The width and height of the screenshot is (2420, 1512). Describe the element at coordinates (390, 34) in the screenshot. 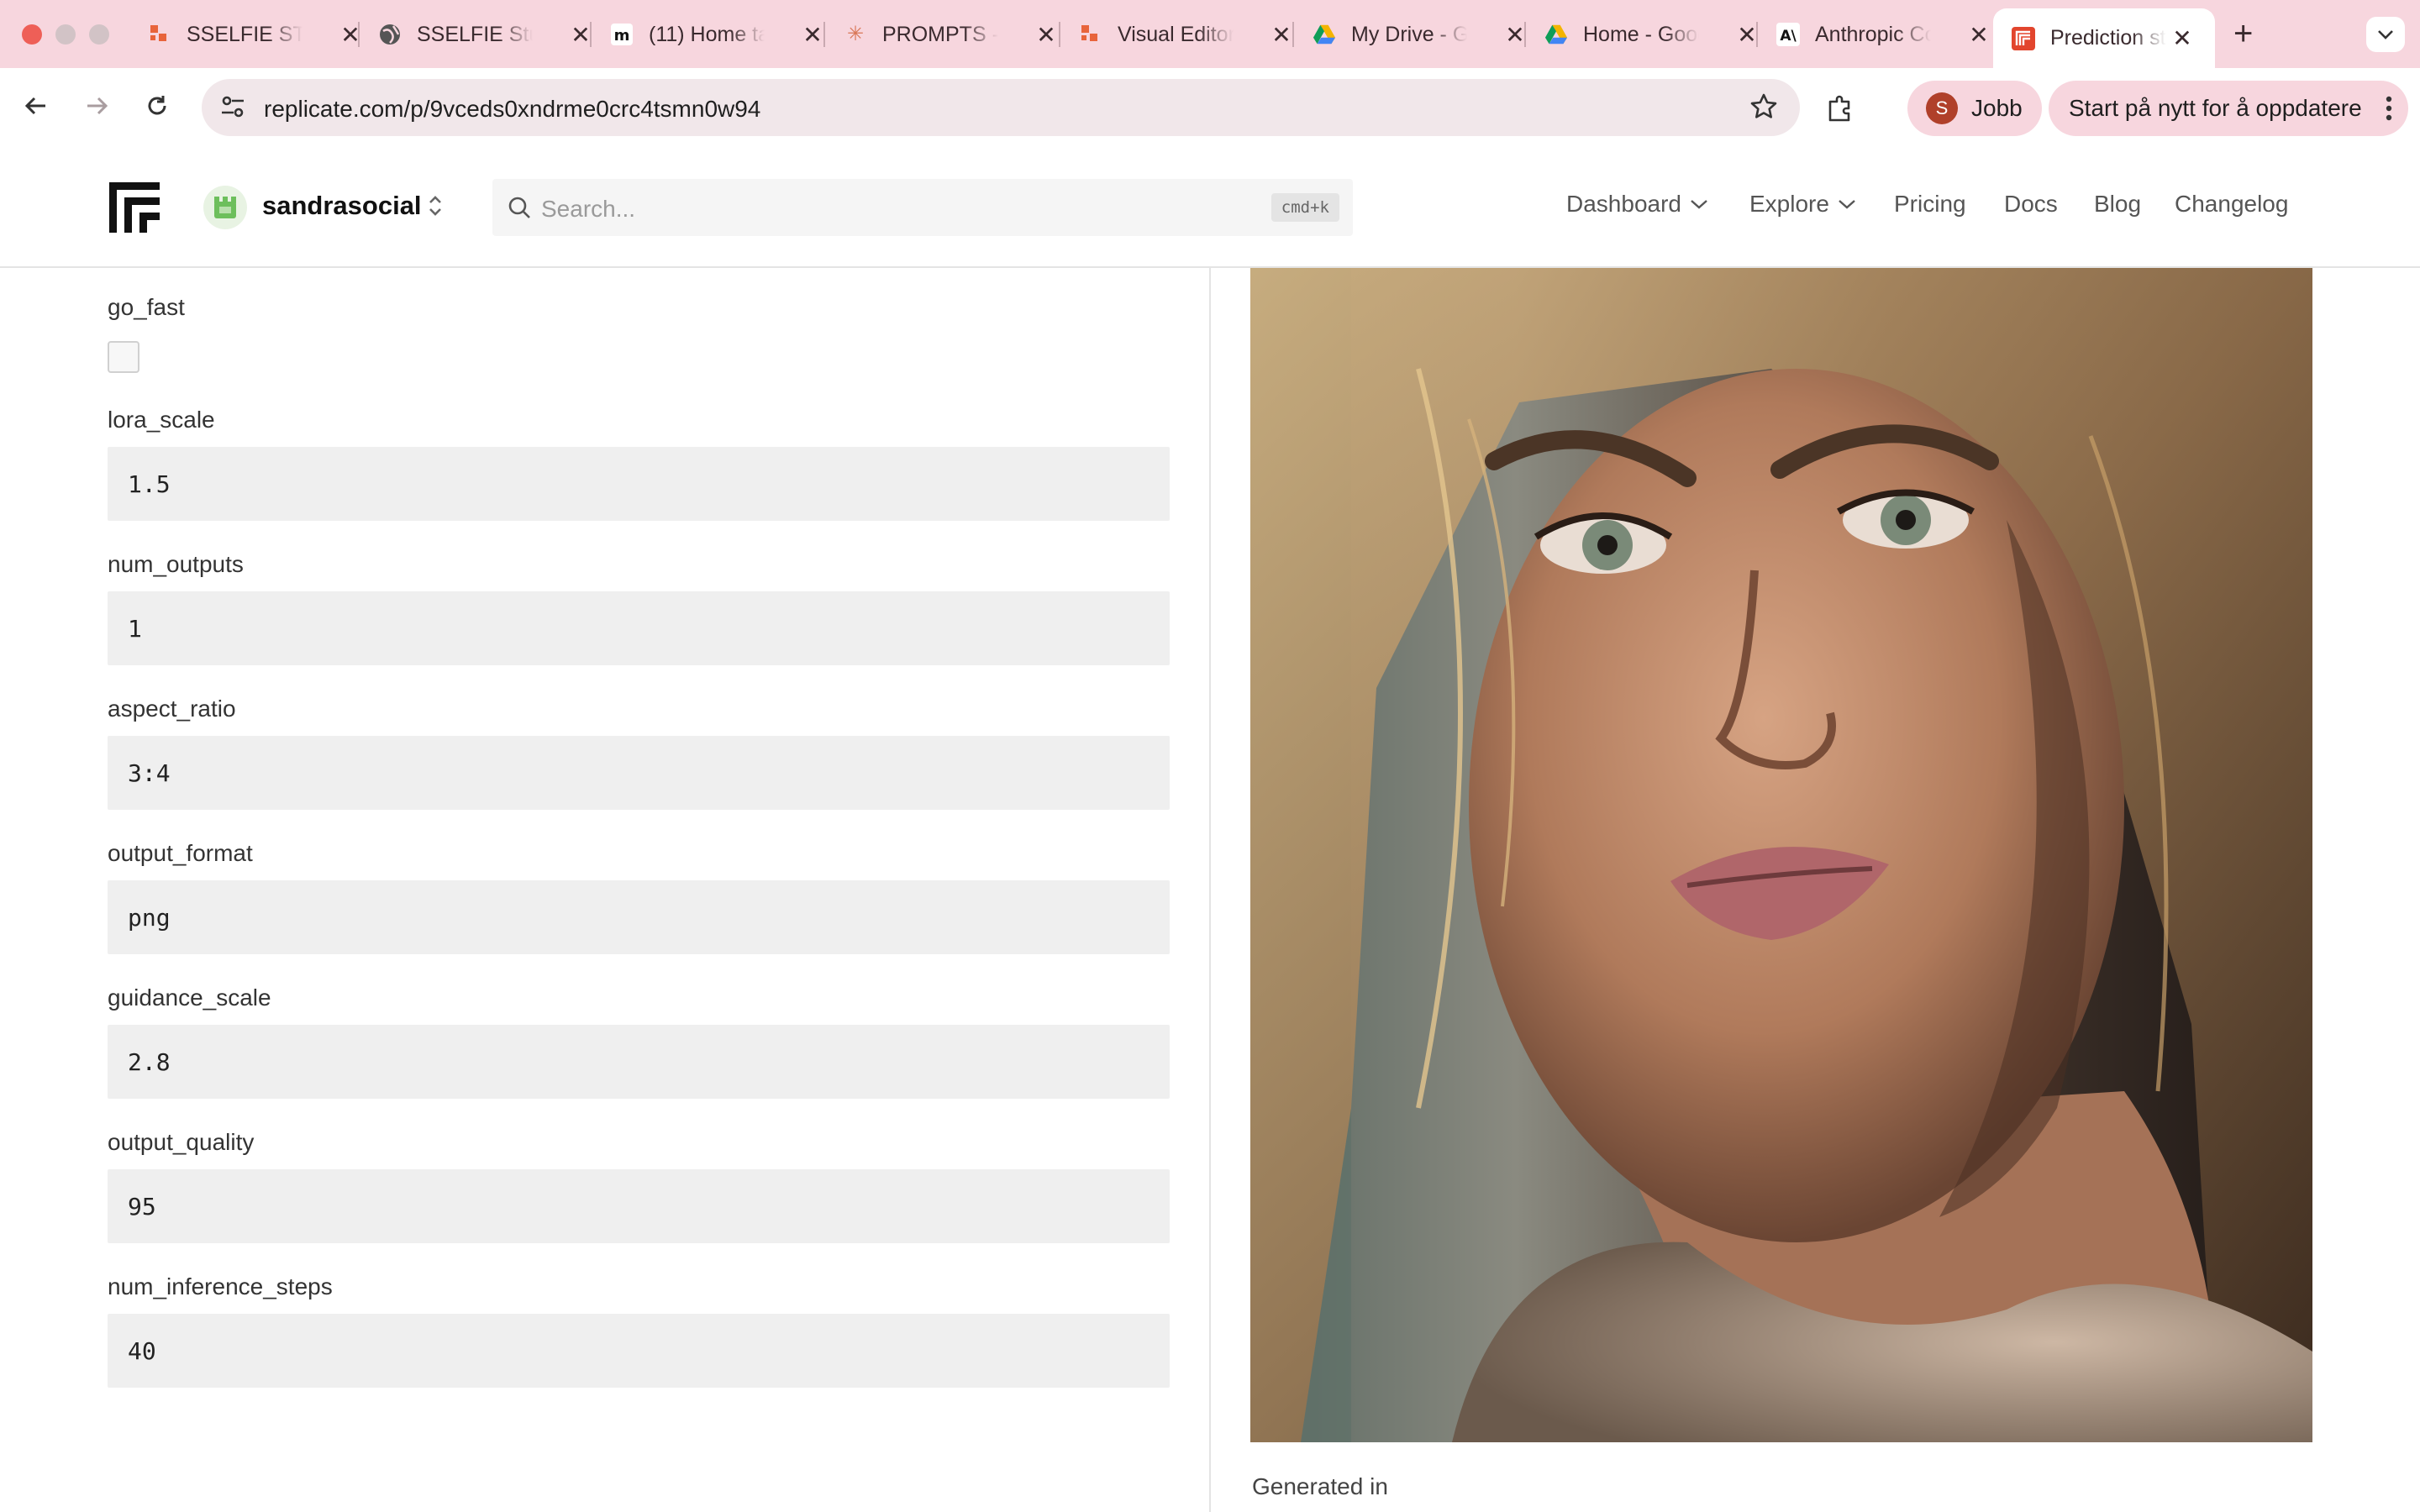

I see `globe-icon` at that location.